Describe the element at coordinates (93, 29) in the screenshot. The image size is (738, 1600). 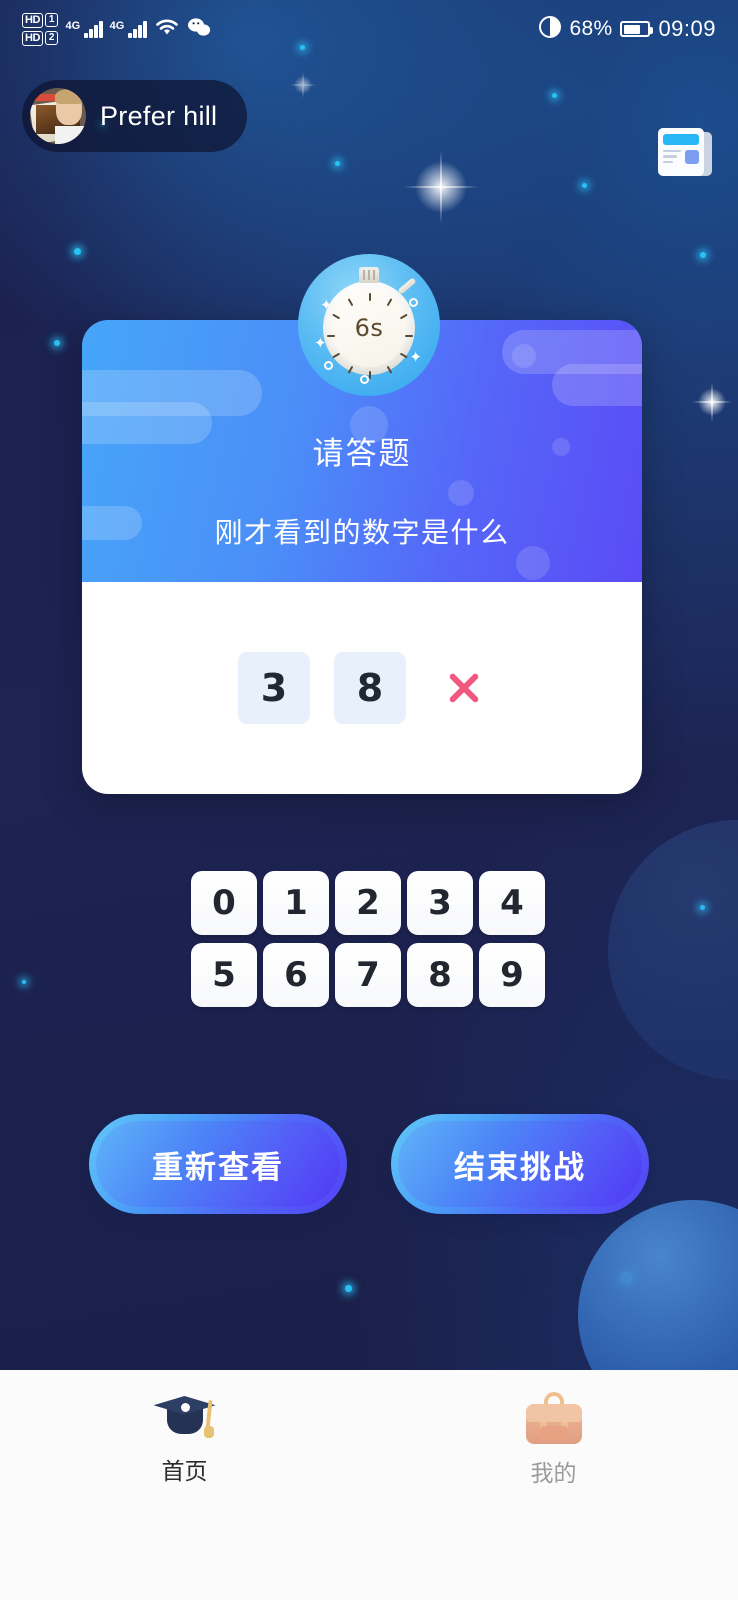
I see `signal-bars-sim1` at that location.